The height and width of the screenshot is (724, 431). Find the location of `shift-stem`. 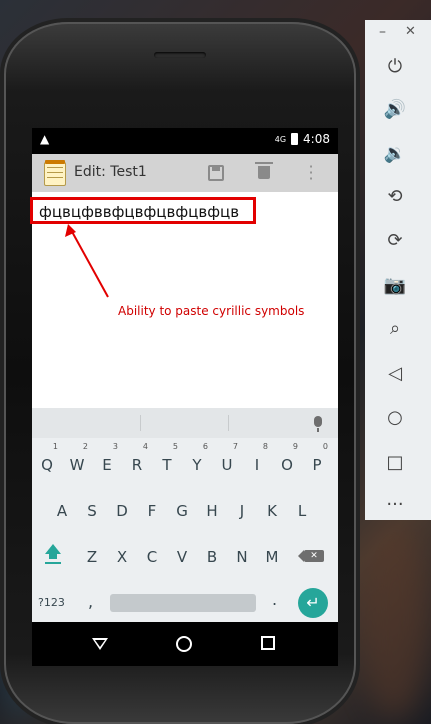

shift-stem is located at coordinates (53, 556).